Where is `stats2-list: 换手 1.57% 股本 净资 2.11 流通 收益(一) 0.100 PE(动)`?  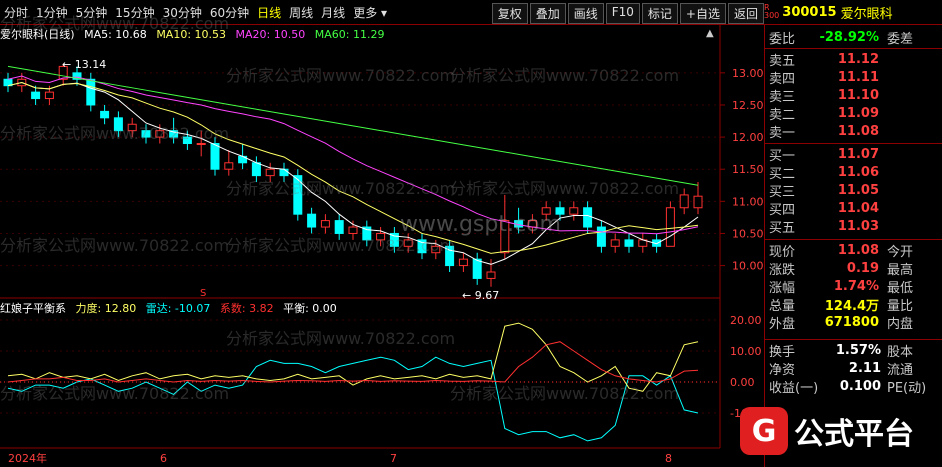 stats2-list: 换手 1.57% 股本 净资 2.11 流通 收益(一) 0.100 PE(动) is located at coordinates (853, 369).